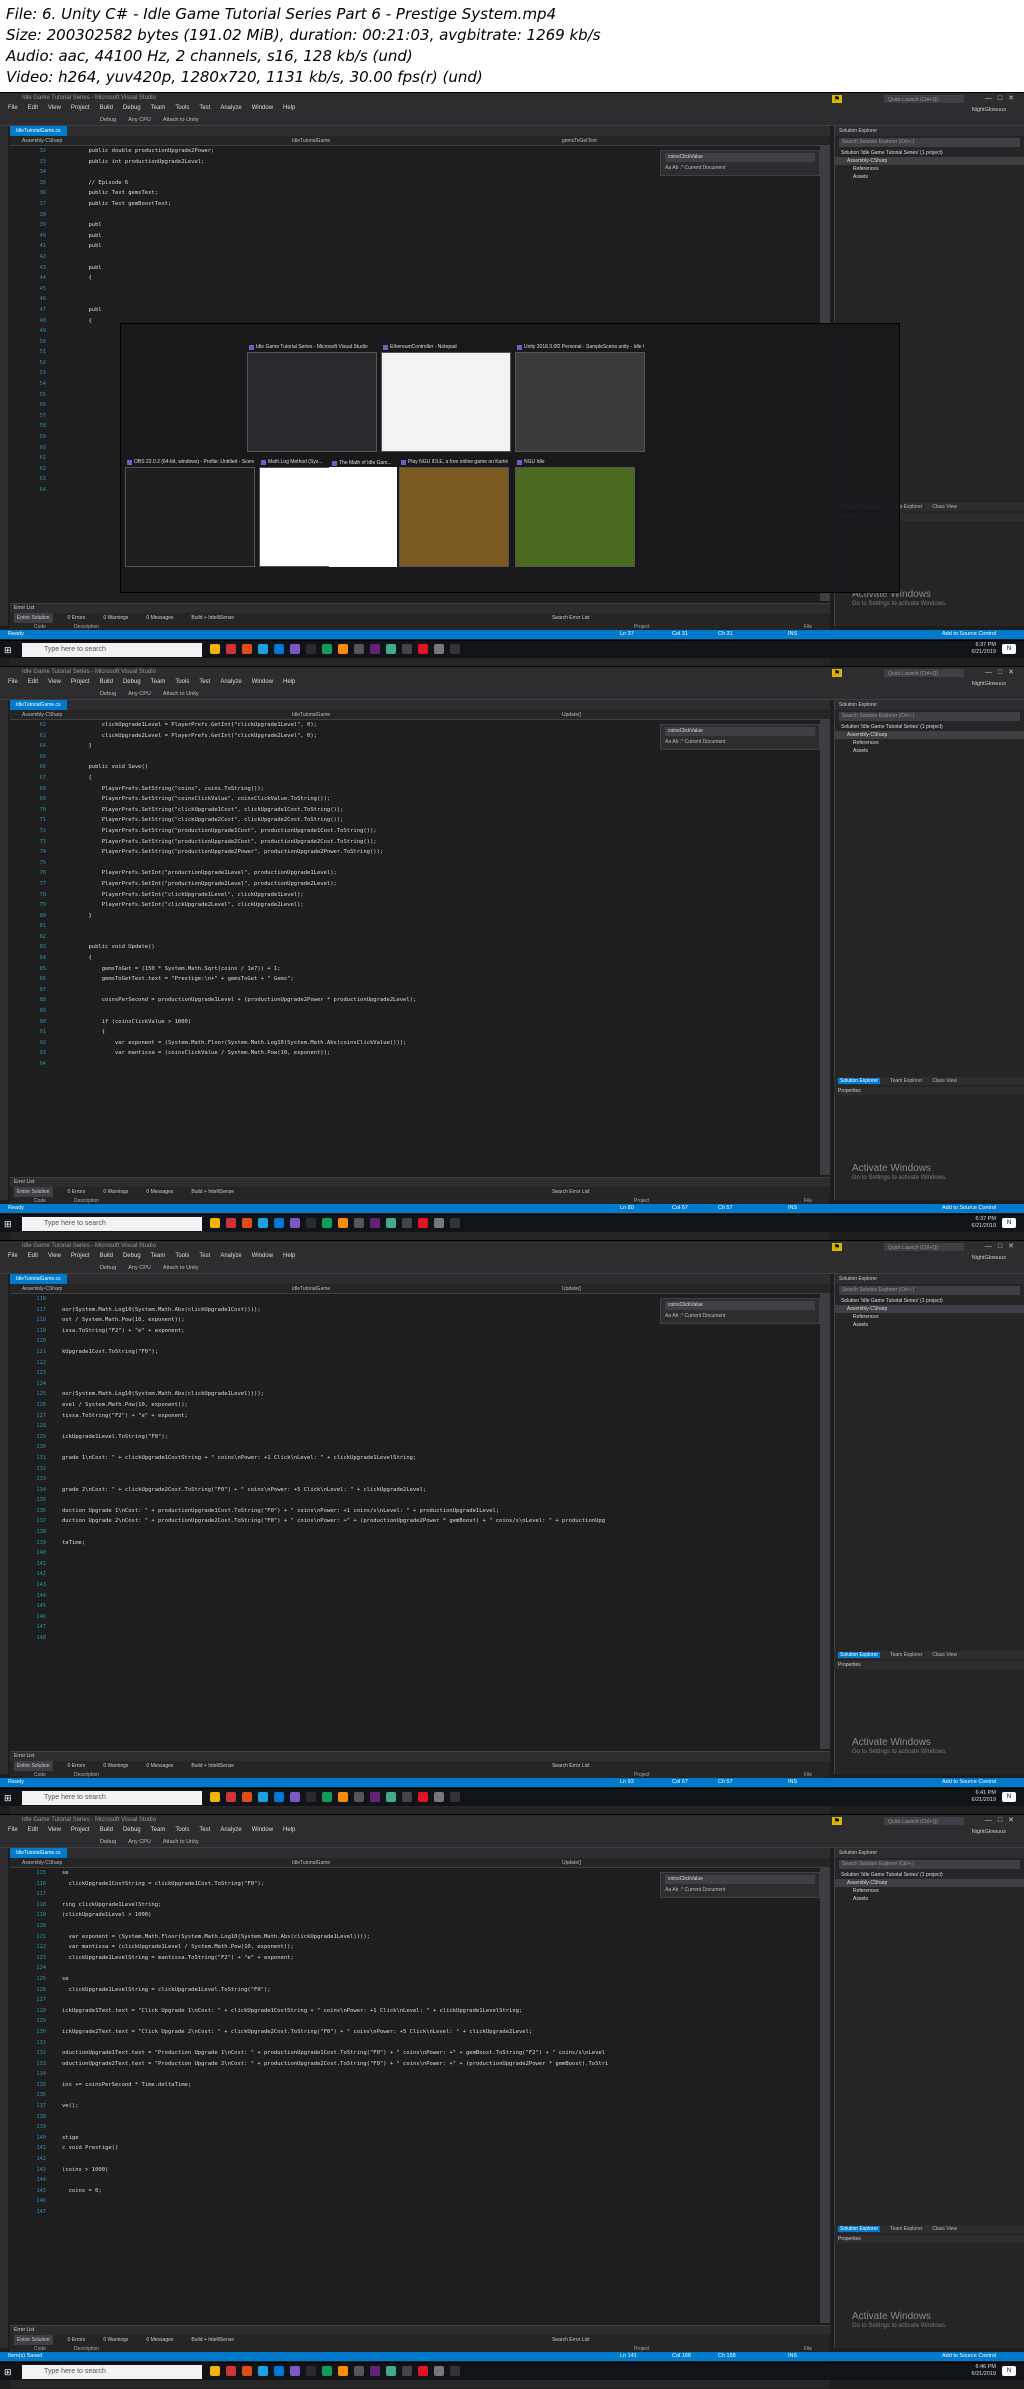 The image size is (1024, 2389). Describe the element at coordinates (13, 1256) in the screenshot. I see `menu-item: File` at that location.